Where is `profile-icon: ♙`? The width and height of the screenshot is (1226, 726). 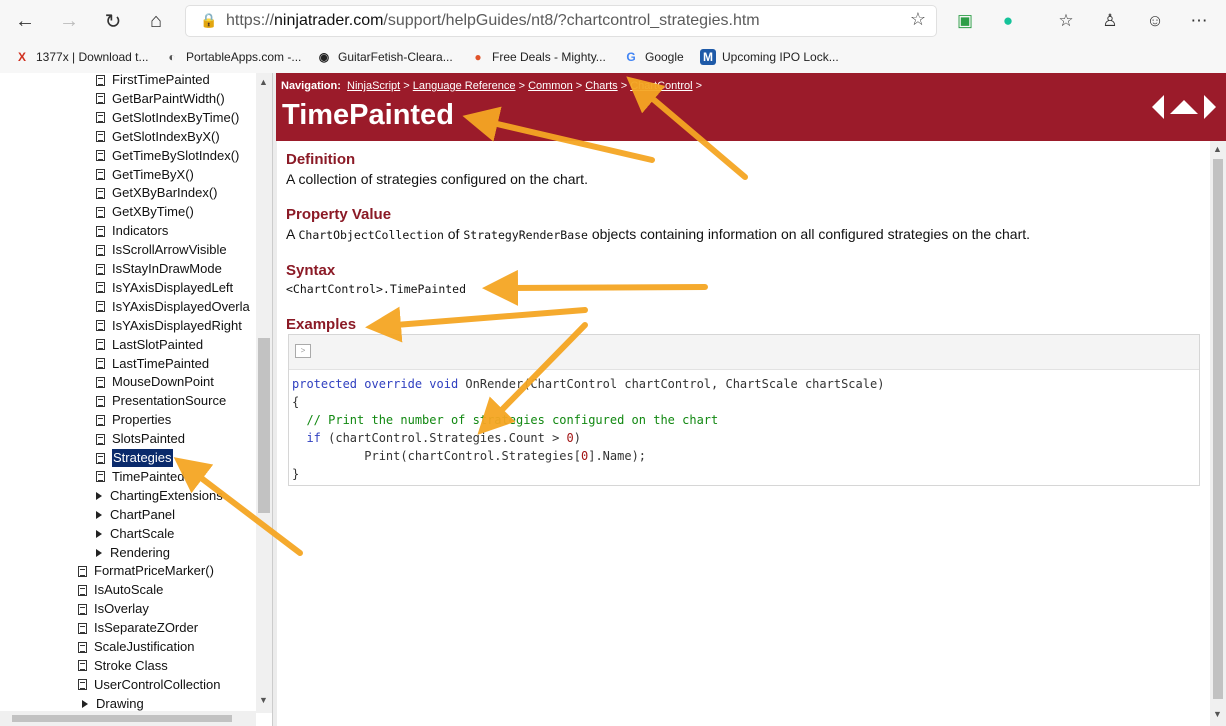
profile-icon: ♙ is located at coordinates (1110, 21).